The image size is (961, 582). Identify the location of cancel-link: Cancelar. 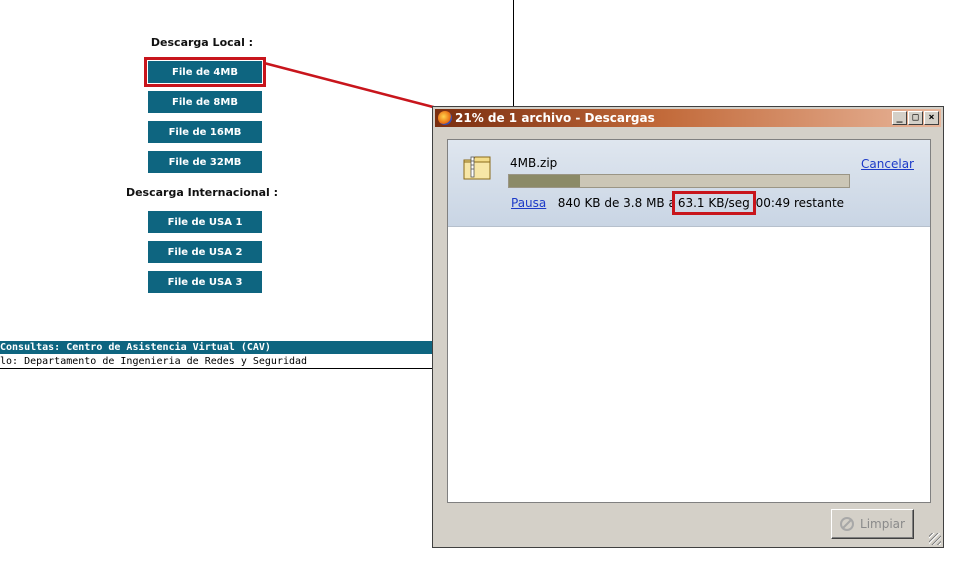
(887, 164).